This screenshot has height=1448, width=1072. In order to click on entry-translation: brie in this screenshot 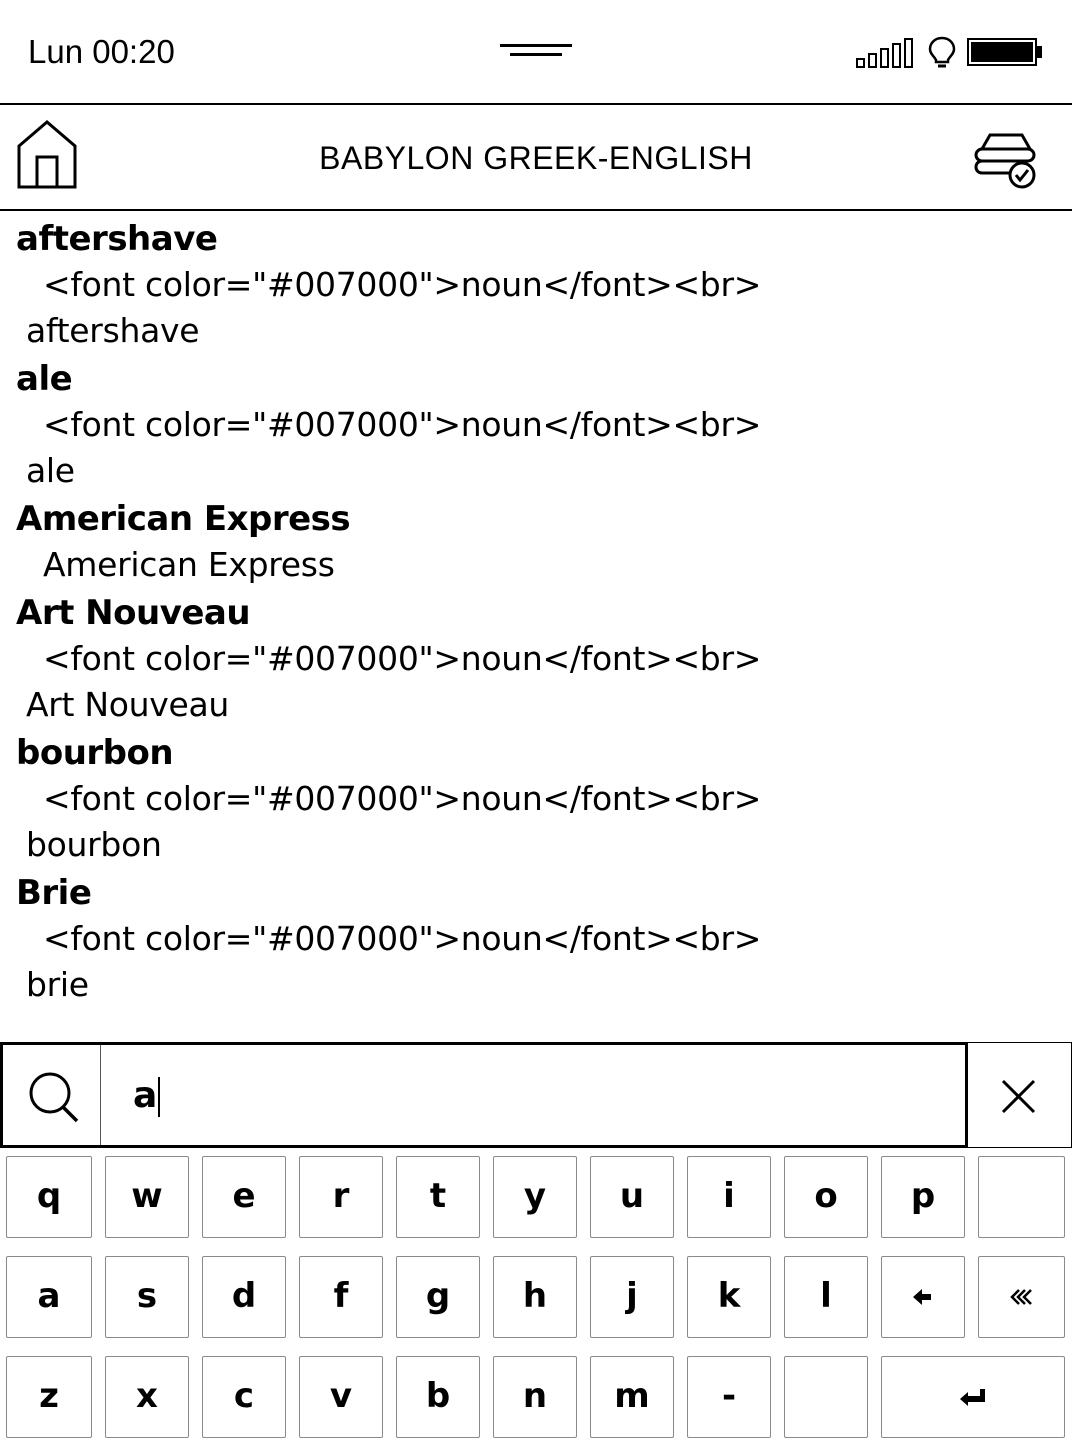, I will do `click(57, 984)`.